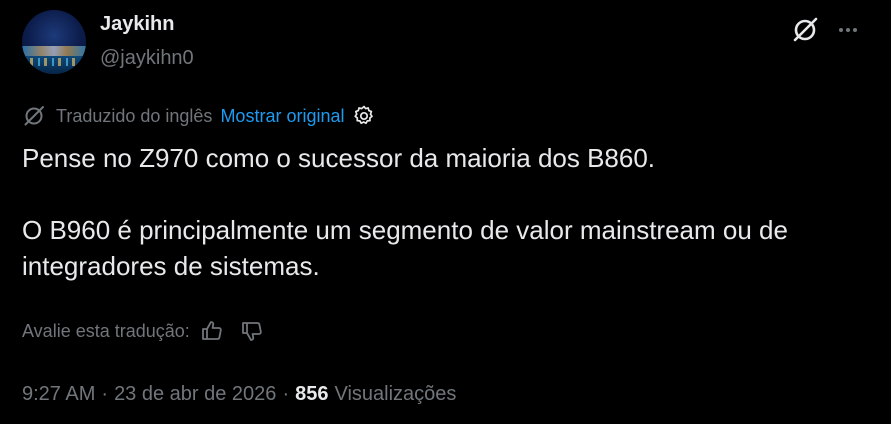 The width and height of the screenshot is (891, 424). Describe the element at coordinates (282, 116) in the screenshot. I see `show-original-link: Mostrar original` at that location.